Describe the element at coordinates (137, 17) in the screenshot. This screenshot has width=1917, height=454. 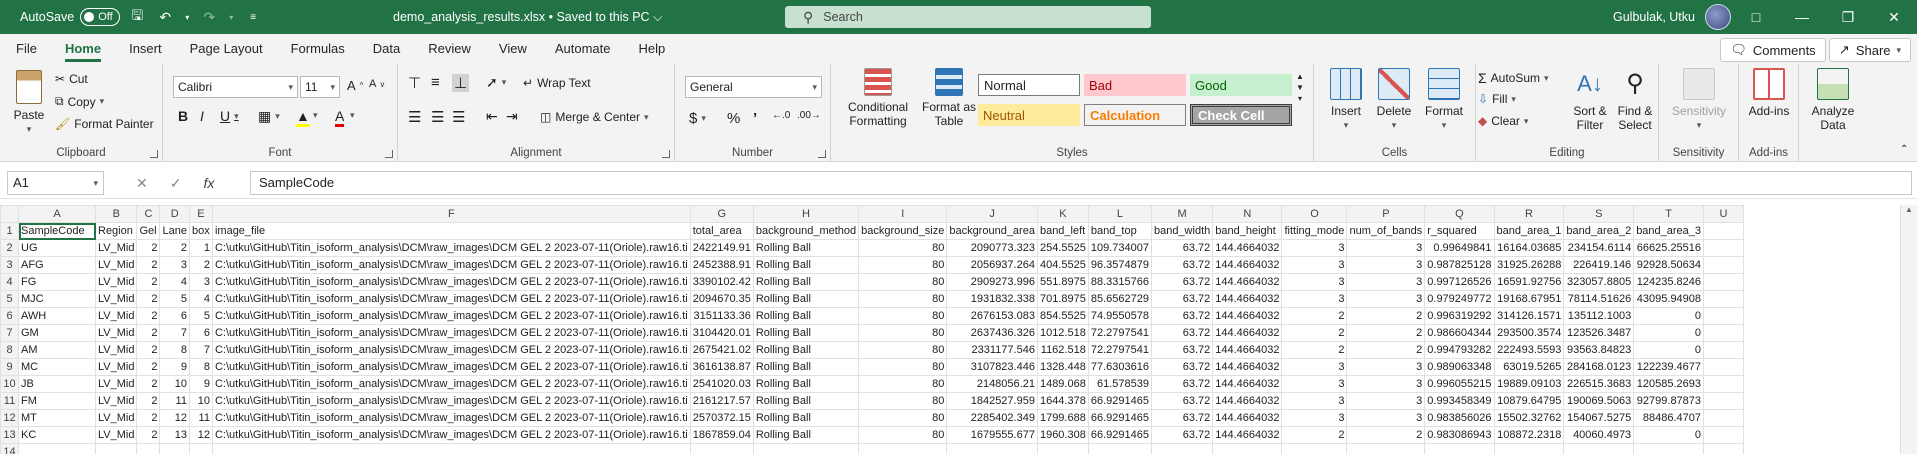
I see `save-icon: 🖫` at that location.